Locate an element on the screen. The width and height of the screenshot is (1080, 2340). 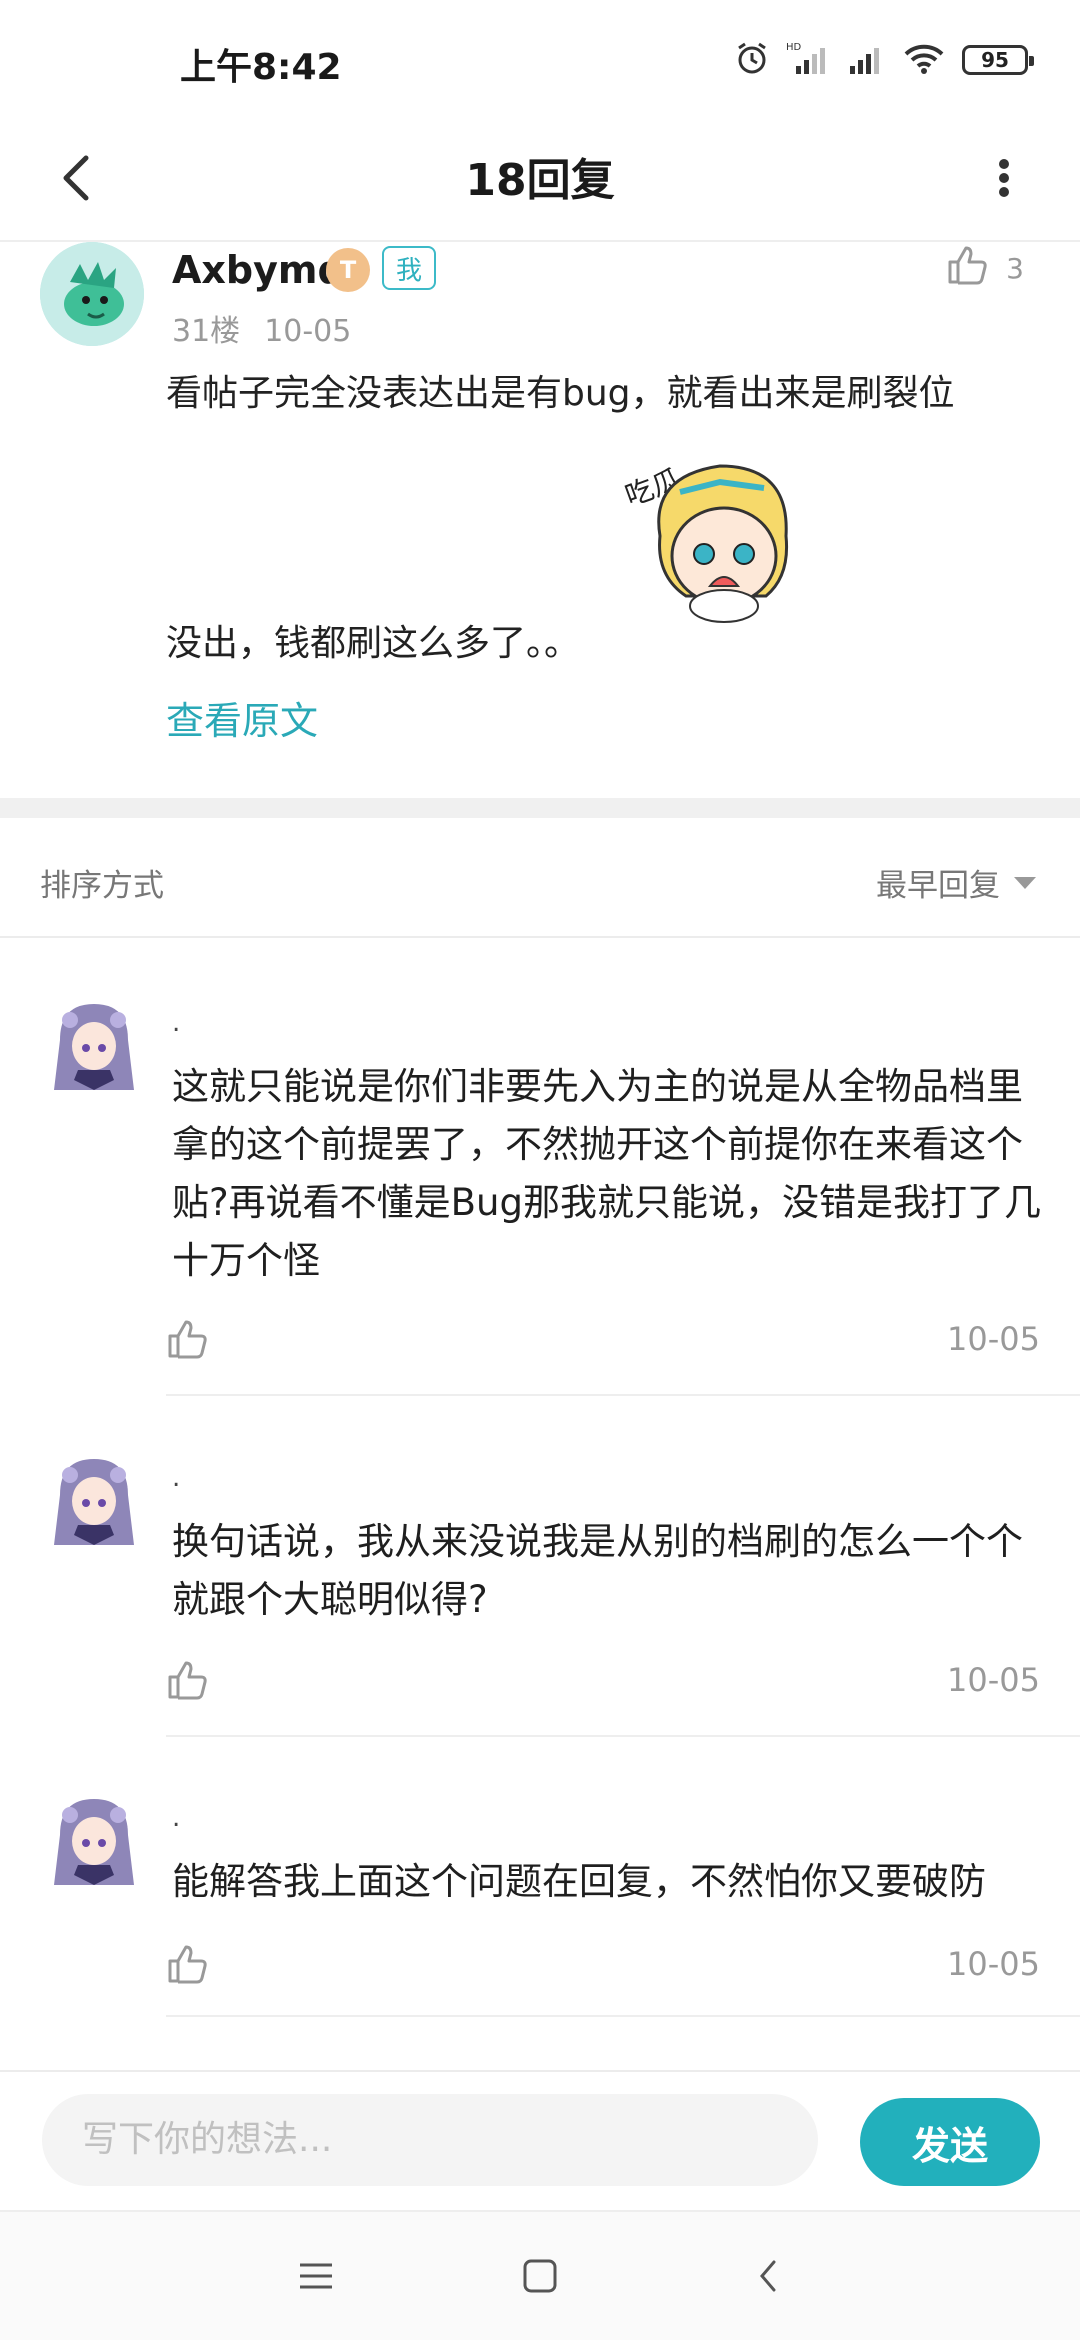
comment-input-bar: 写下你的想法... 发送 is located at coordinates (540, 2139).